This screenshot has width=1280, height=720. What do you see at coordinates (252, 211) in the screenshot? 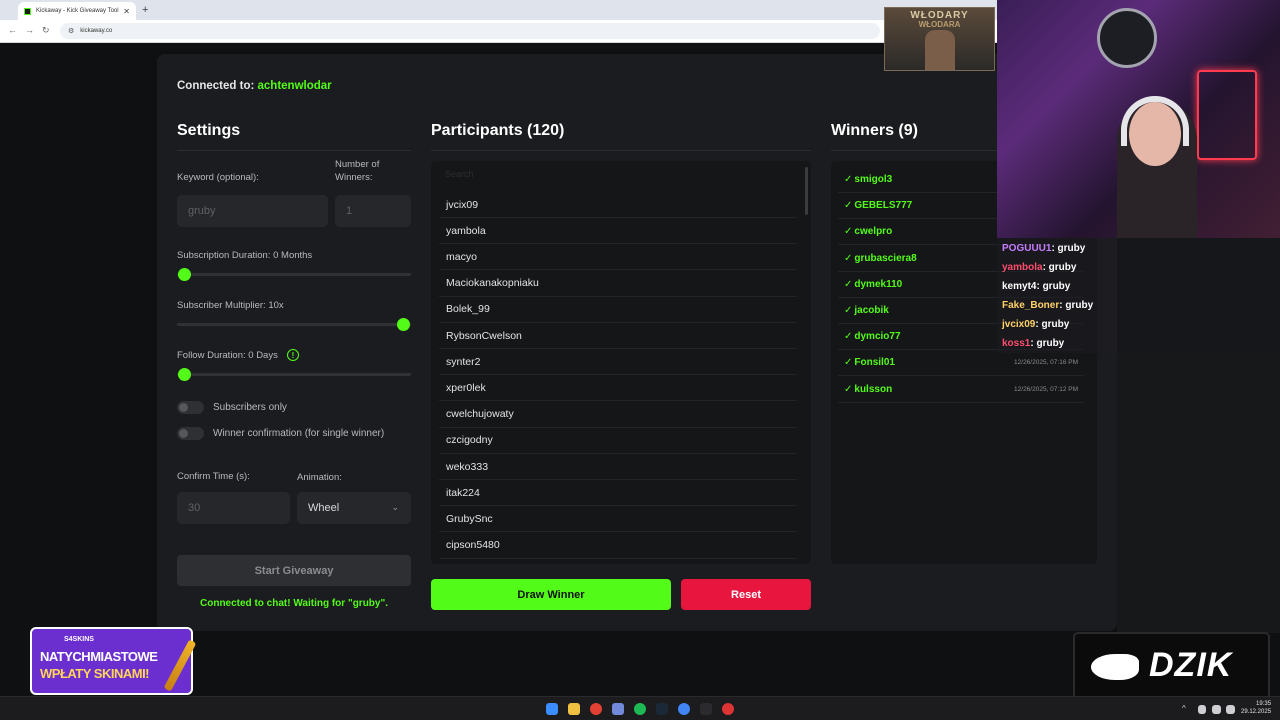
I see `keyword-input: gruby` at bounding box center [252, 211].